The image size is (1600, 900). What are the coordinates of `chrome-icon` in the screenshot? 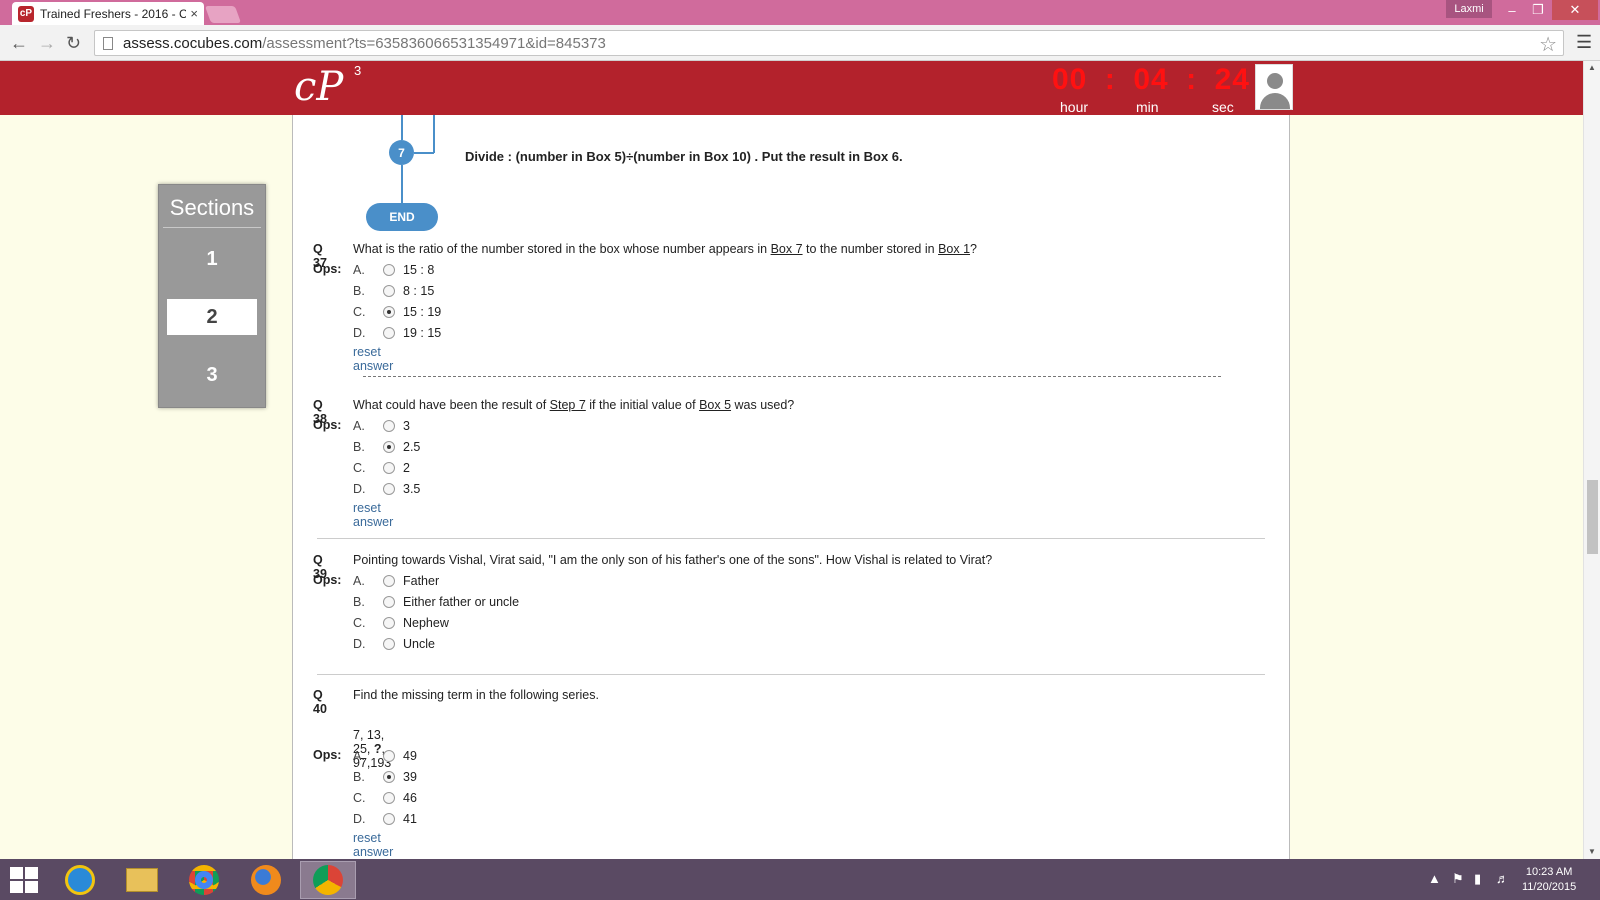 It's located at (204, 880).